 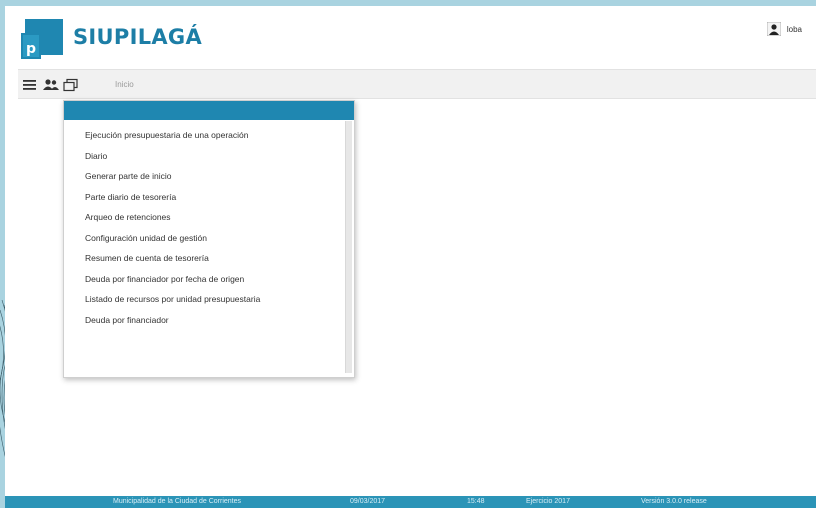 I want to click on footer-time: 15:48, so click(x=476, y=501).